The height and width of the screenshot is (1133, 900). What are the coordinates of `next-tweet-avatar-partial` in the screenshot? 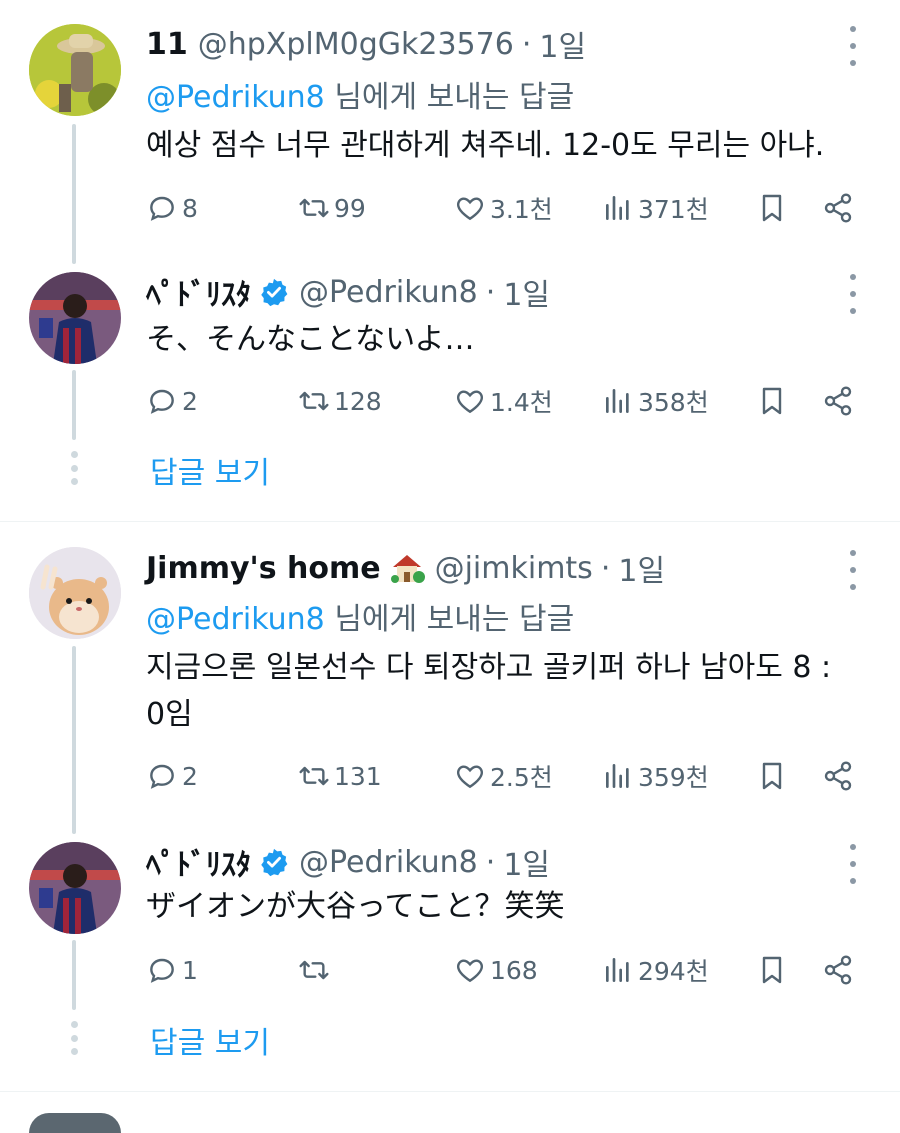 It's located at (75, 1123).